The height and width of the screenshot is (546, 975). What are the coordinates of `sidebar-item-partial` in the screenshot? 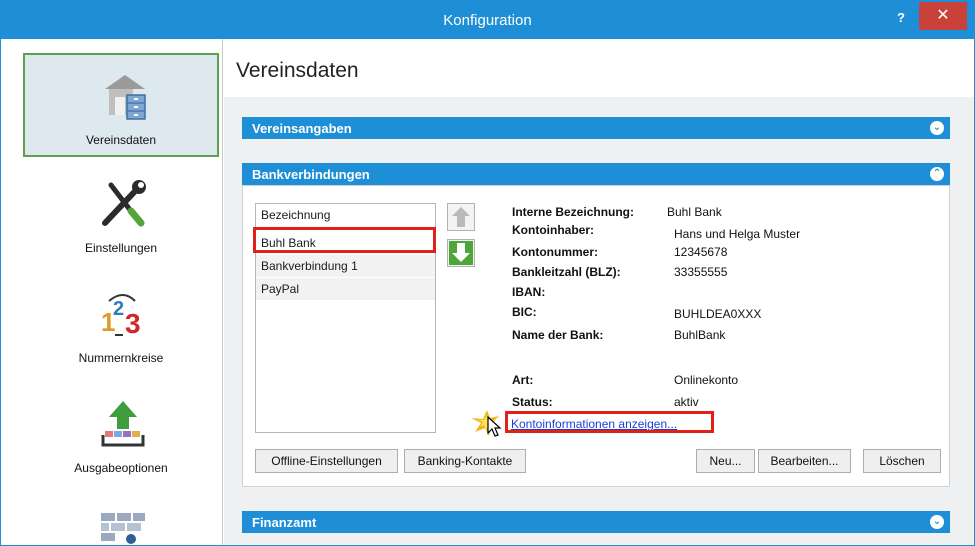 It's located at (121, 519).